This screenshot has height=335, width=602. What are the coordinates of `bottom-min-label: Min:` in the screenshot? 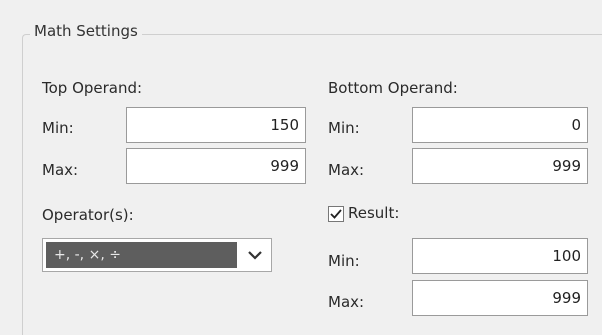 It's located at (344, 128).